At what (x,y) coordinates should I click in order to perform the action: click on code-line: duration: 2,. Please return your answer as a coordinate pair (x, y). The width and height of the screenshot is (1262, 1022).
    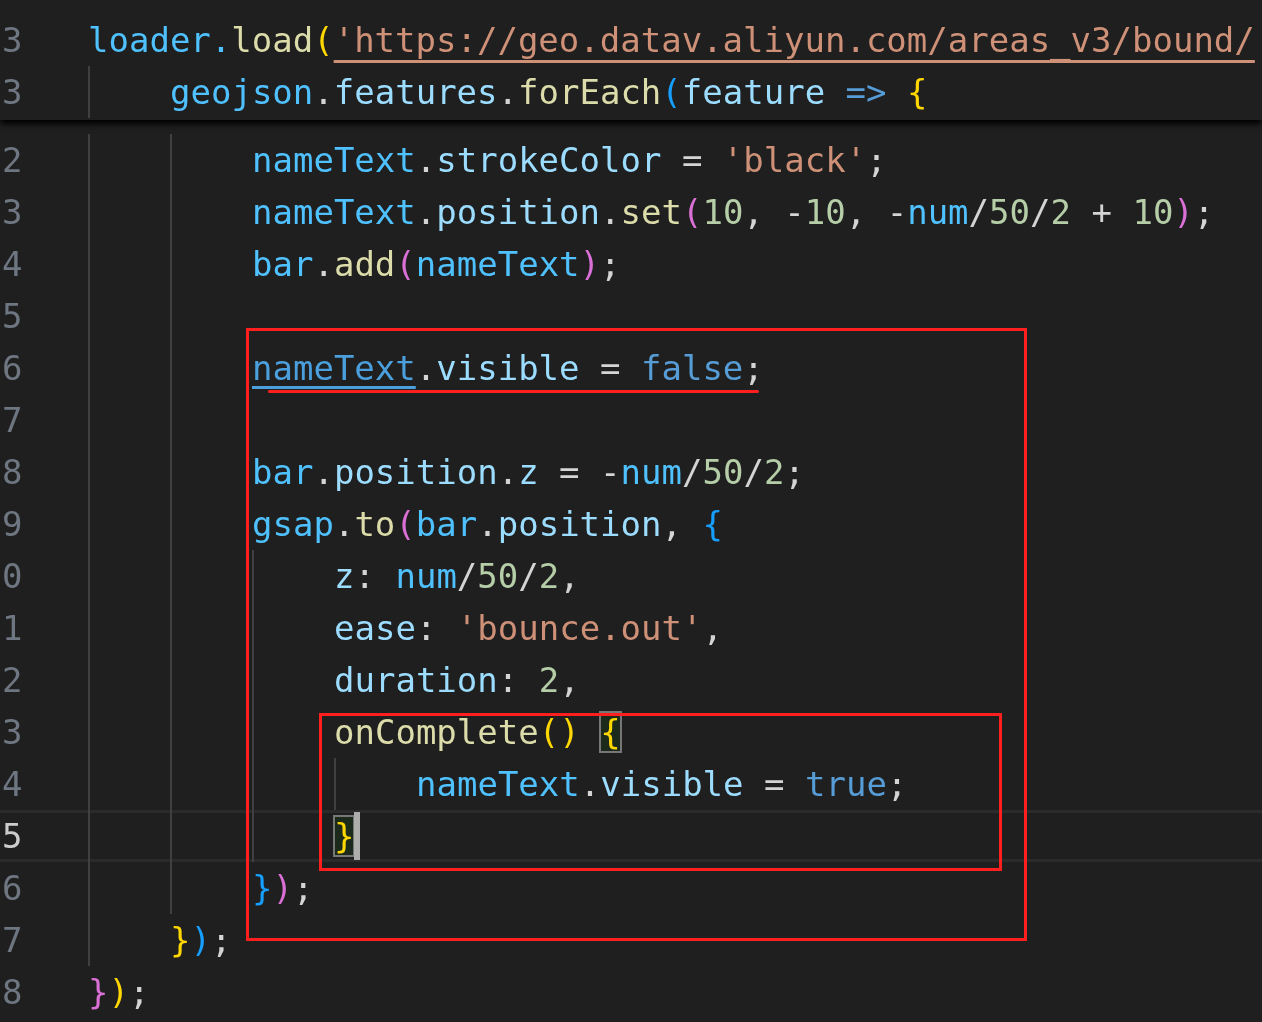
    Looking at the image, I should click on (457, 680).